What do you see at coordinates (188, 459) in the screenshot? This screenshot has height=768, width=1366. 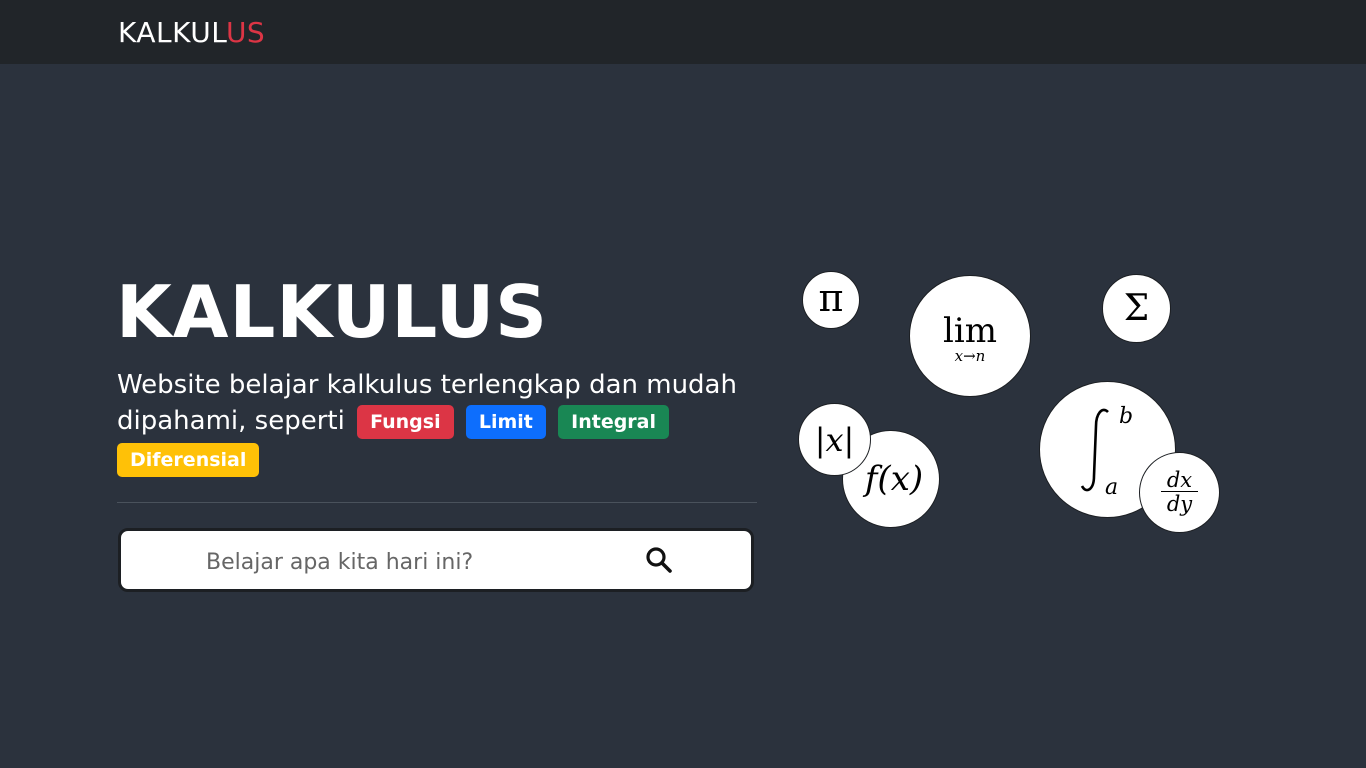 I see `badge-diferensial: Diferensial` at bounding box center [188, 459].